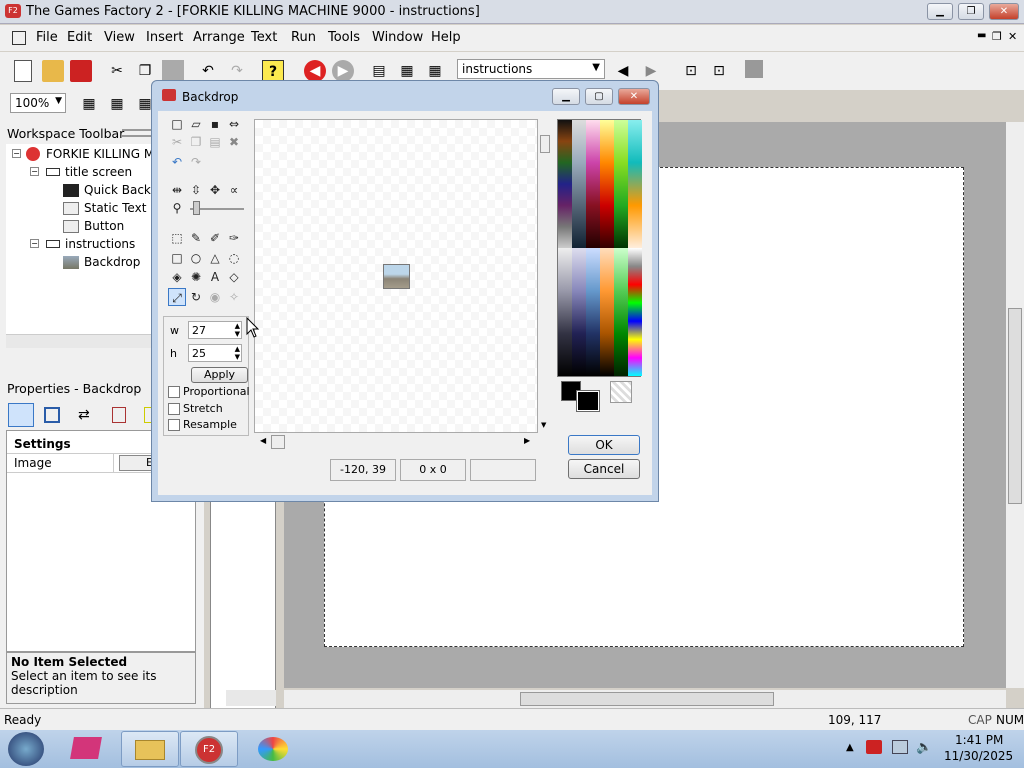 The image size is (1024, 768). What do you see at coordinates (209, 749) in the screenshot?
I see `taskbar-tgf2-icon: F2` at bounding box center [209, 749].